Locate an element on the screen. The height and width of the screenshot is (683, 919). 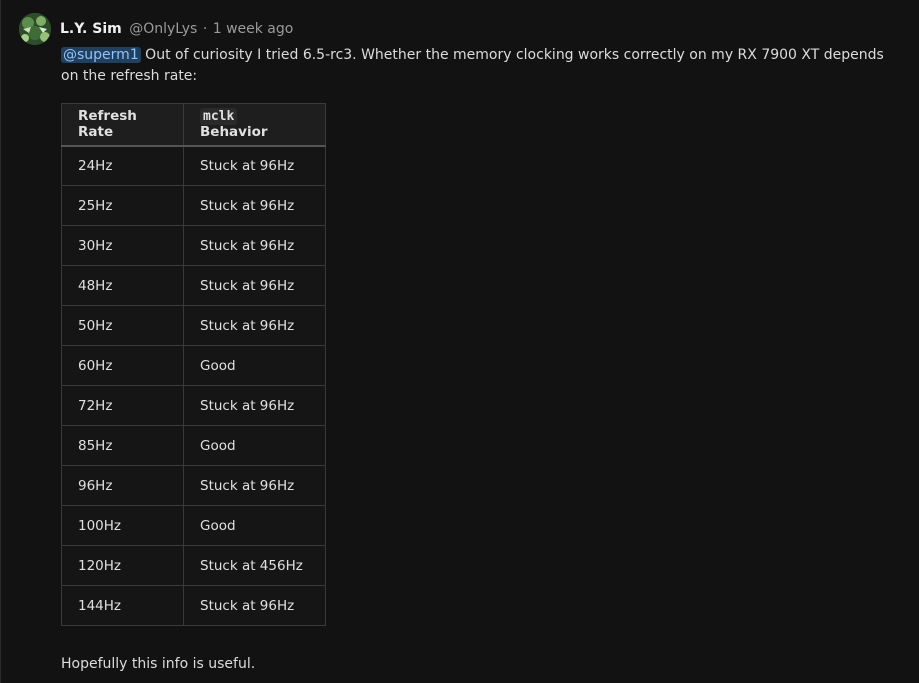
mention-link: @superm1 is located at coordinates (101, 55).